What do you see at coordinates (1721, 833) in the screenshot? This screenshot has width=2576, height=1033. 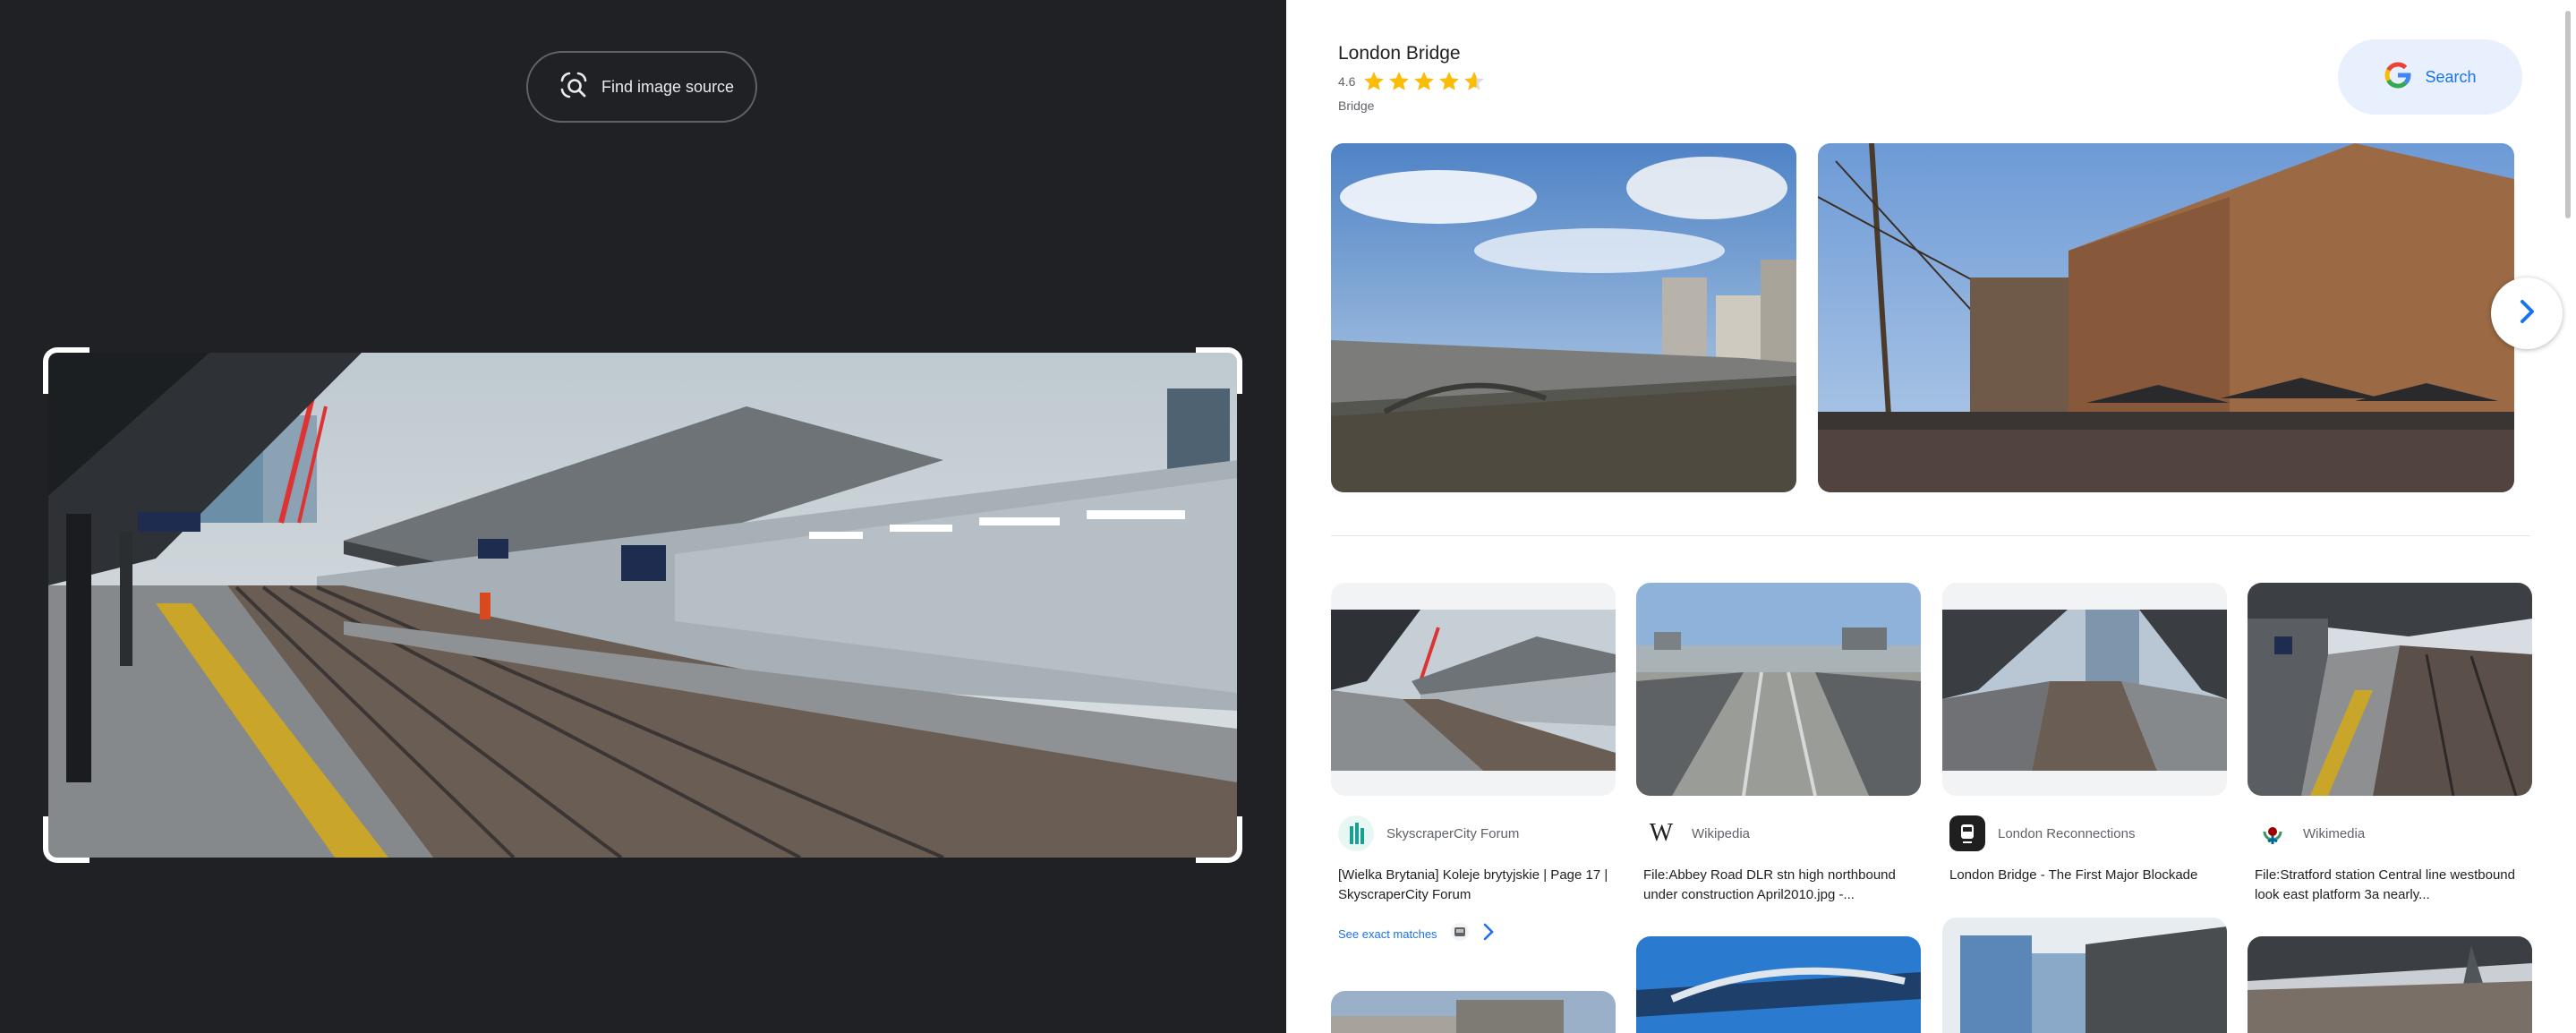 I see `result-source-name: Wikipedia` at bounding box center [1721, 833].